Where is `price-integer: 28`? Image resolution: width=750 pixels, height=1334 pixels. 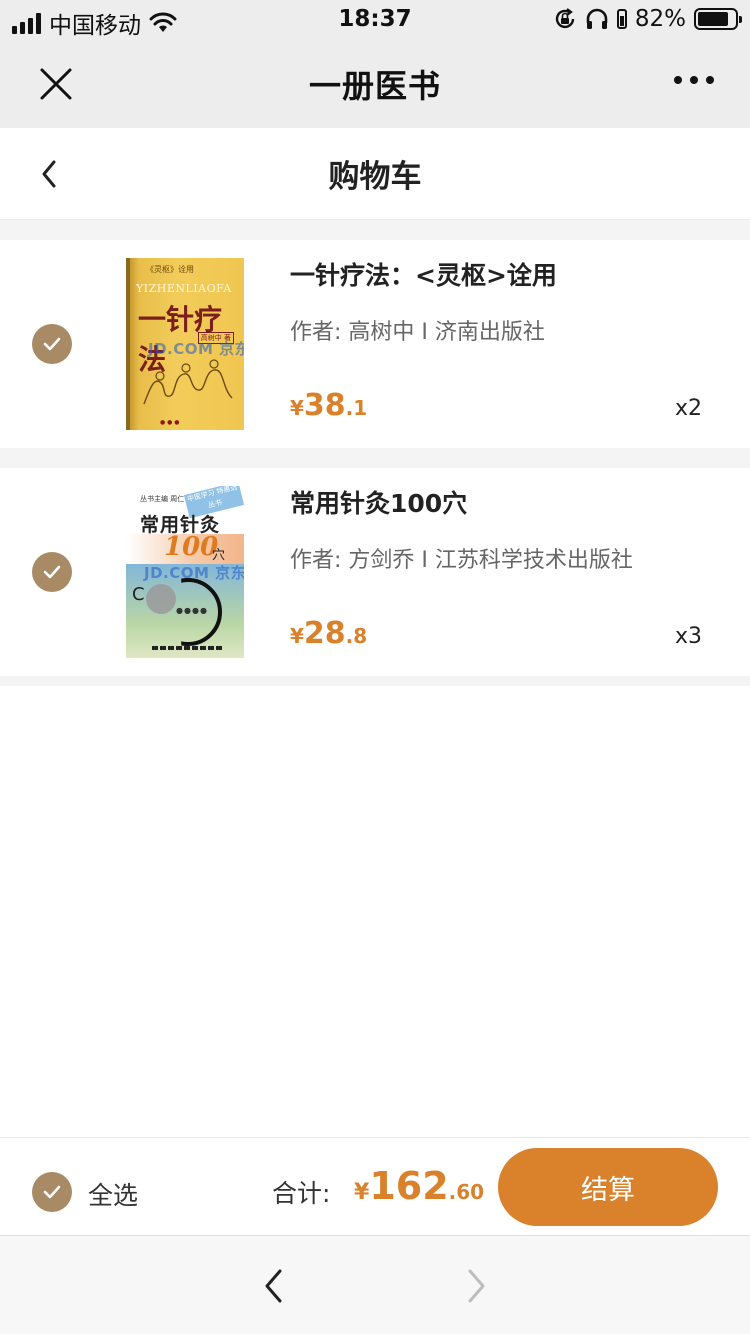
price-integer: 28 is located at coordinates (324, 633).